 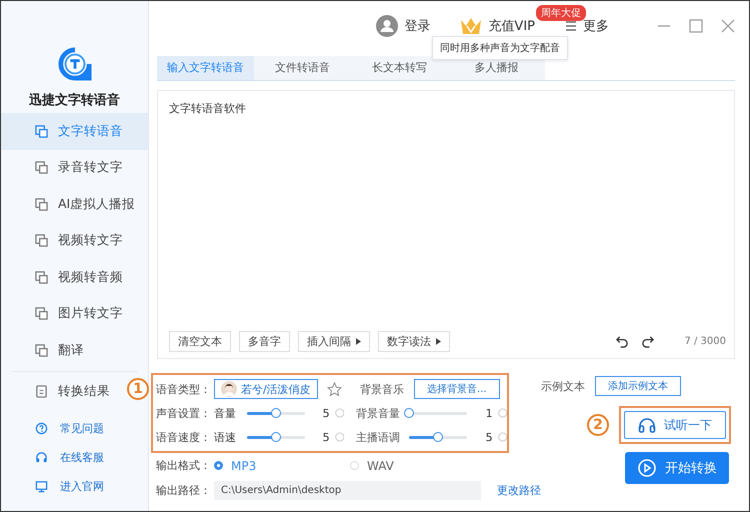 What do you see at coordinates (563, 386) in the screenshot?
I see `sample-text-label: 示例文本` at bounding box center [563, 386].